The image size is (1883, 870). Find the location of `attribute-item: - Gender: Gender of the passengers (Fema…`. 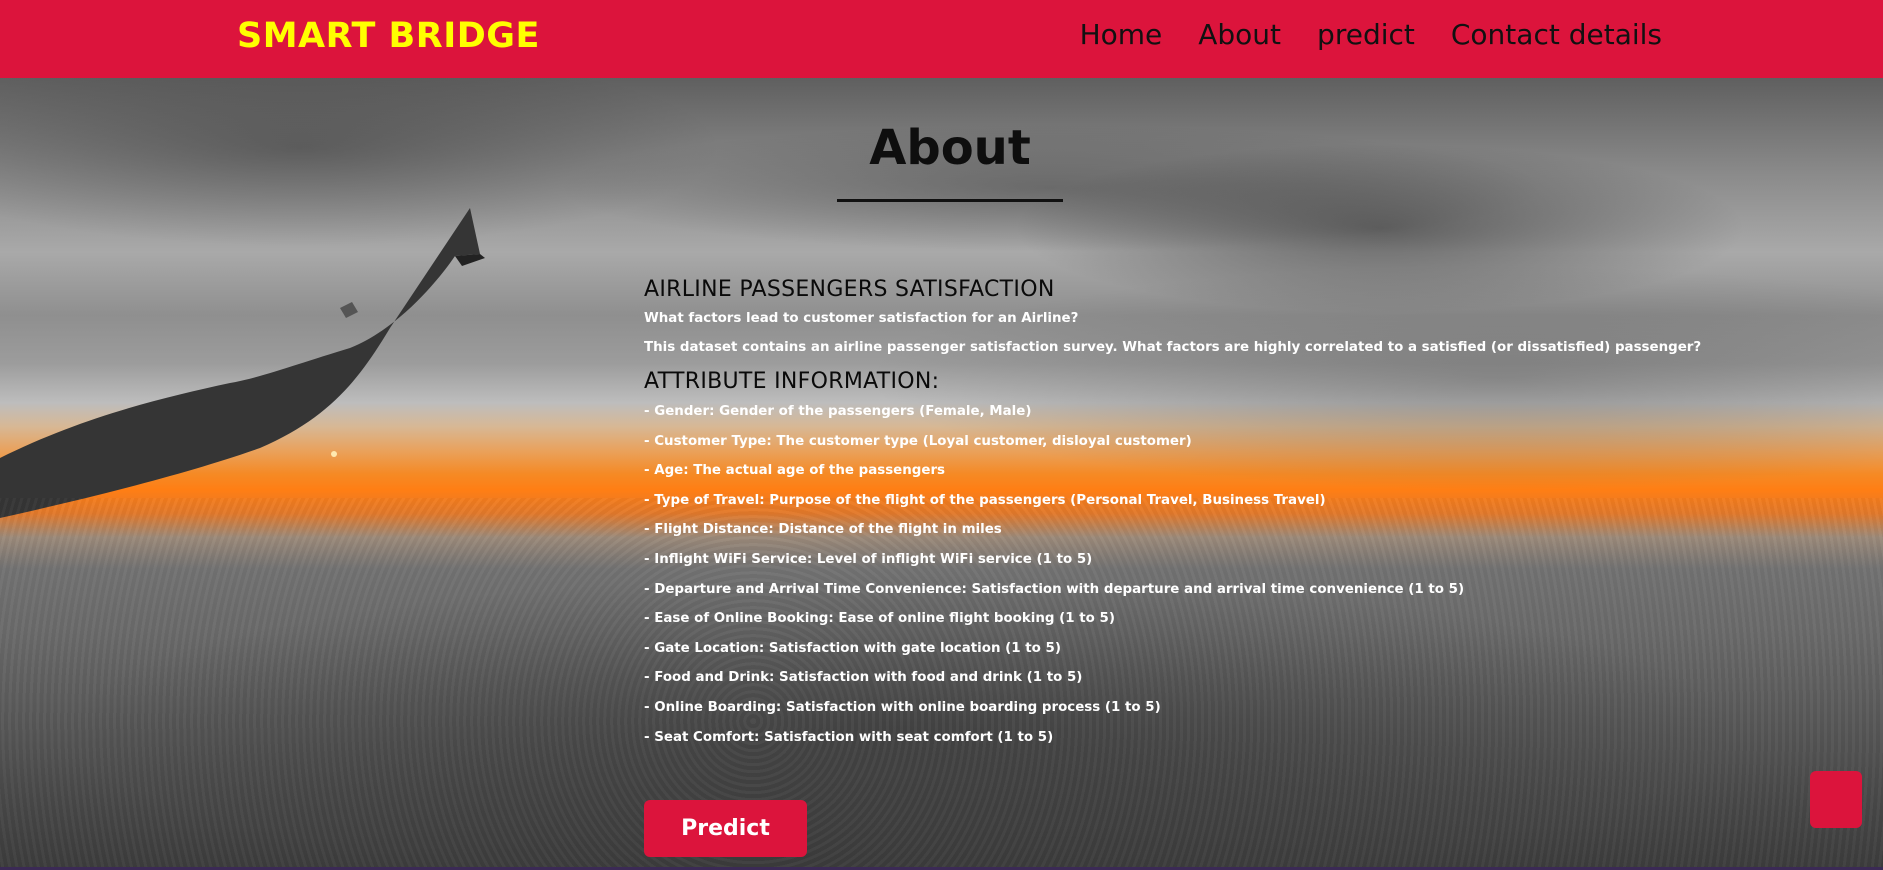

attribute-item: - Gender: Gender of the passengers (Fema… is located at coordinates (838, 411).